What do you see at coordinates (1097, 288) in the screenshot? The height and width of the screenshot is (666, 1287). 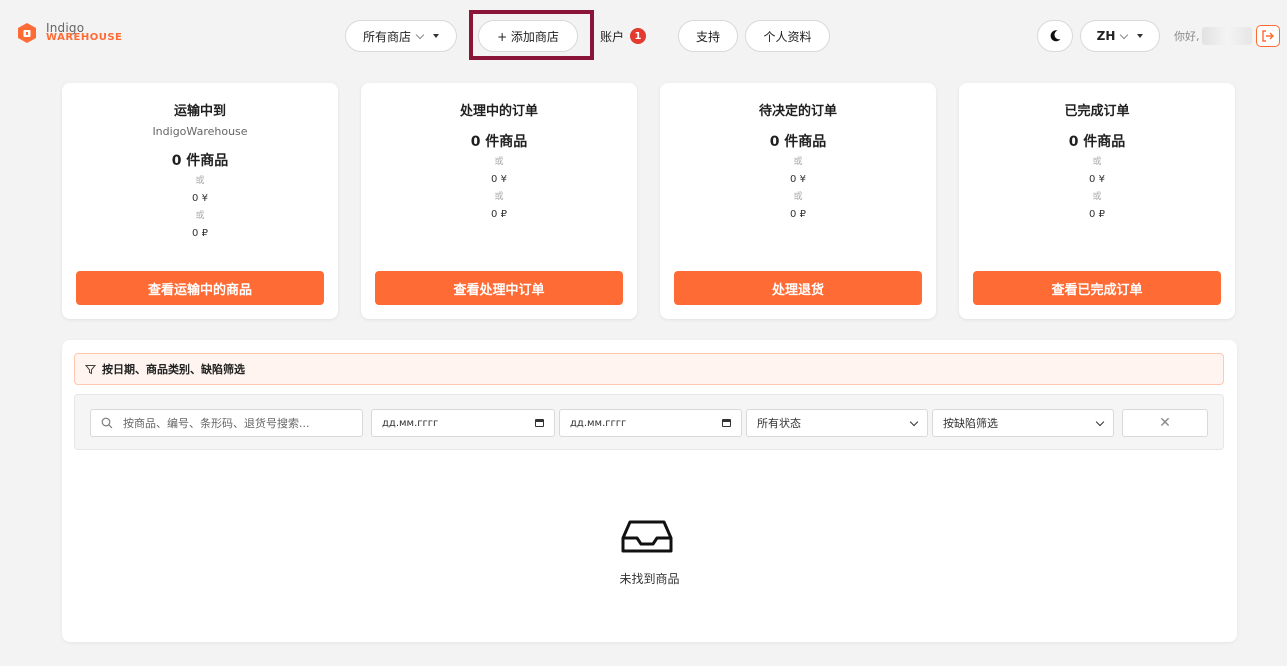 I see `view-completed-button: 查看已完成订单` at bounding box center [1097, 288].